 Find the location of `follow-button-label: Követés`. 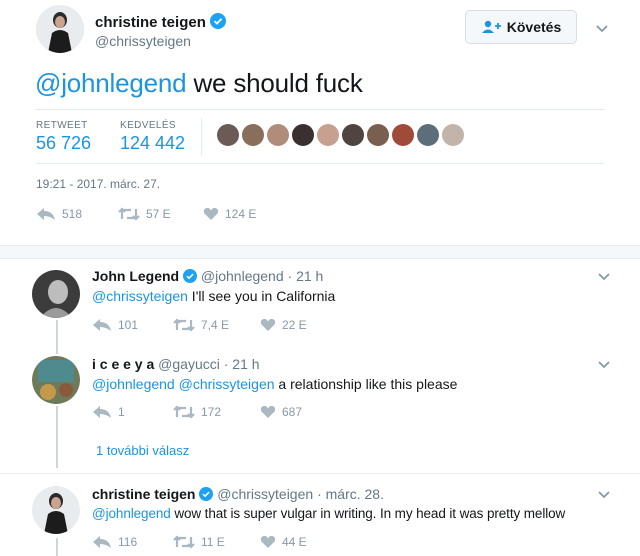

follow-button-label: Követés is located at coordinates (534, 27).